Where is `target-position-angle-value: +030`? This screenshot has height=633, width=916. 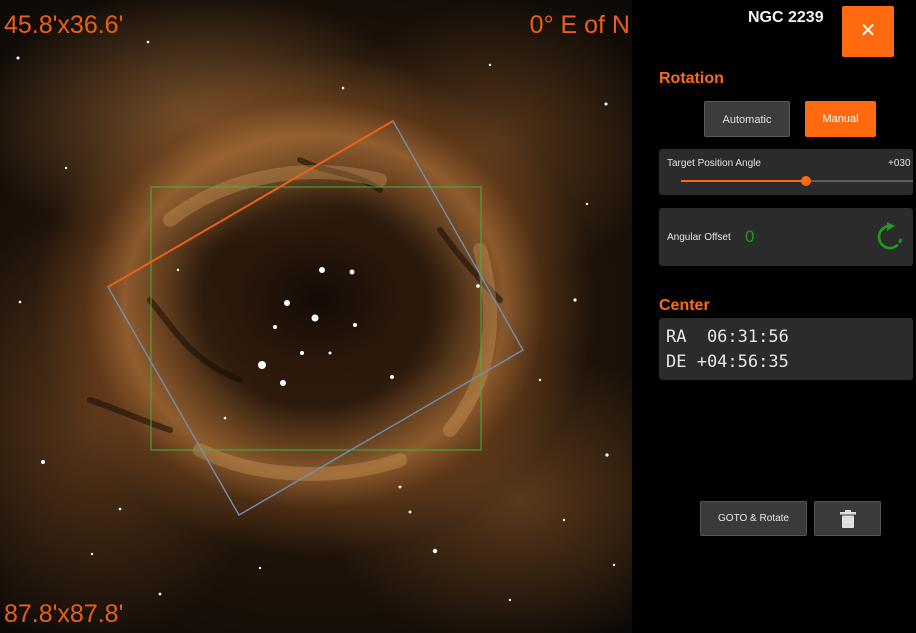
target-position-angle-value: +030 is located at coordinates (899, 163).